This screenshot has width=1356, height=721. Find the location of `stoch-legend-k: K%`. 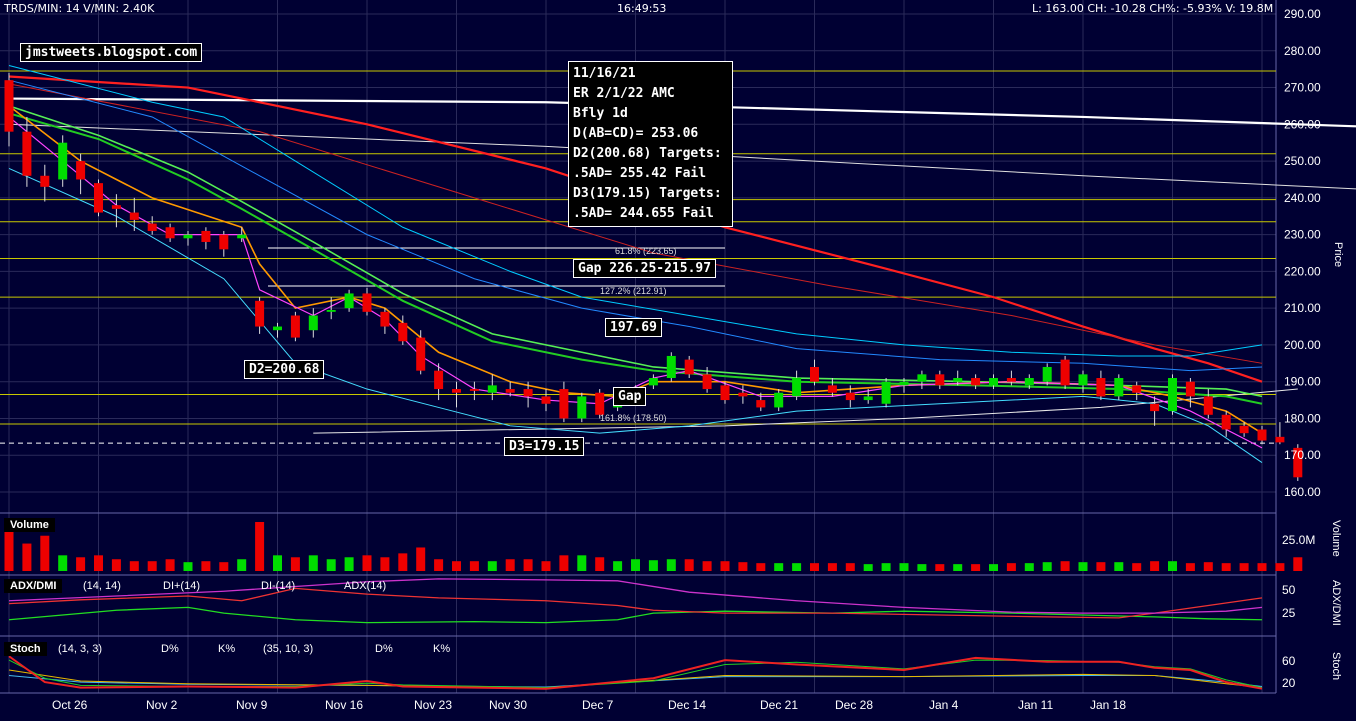

stoch-legend-k: K% is located at coordinates (227, 649).